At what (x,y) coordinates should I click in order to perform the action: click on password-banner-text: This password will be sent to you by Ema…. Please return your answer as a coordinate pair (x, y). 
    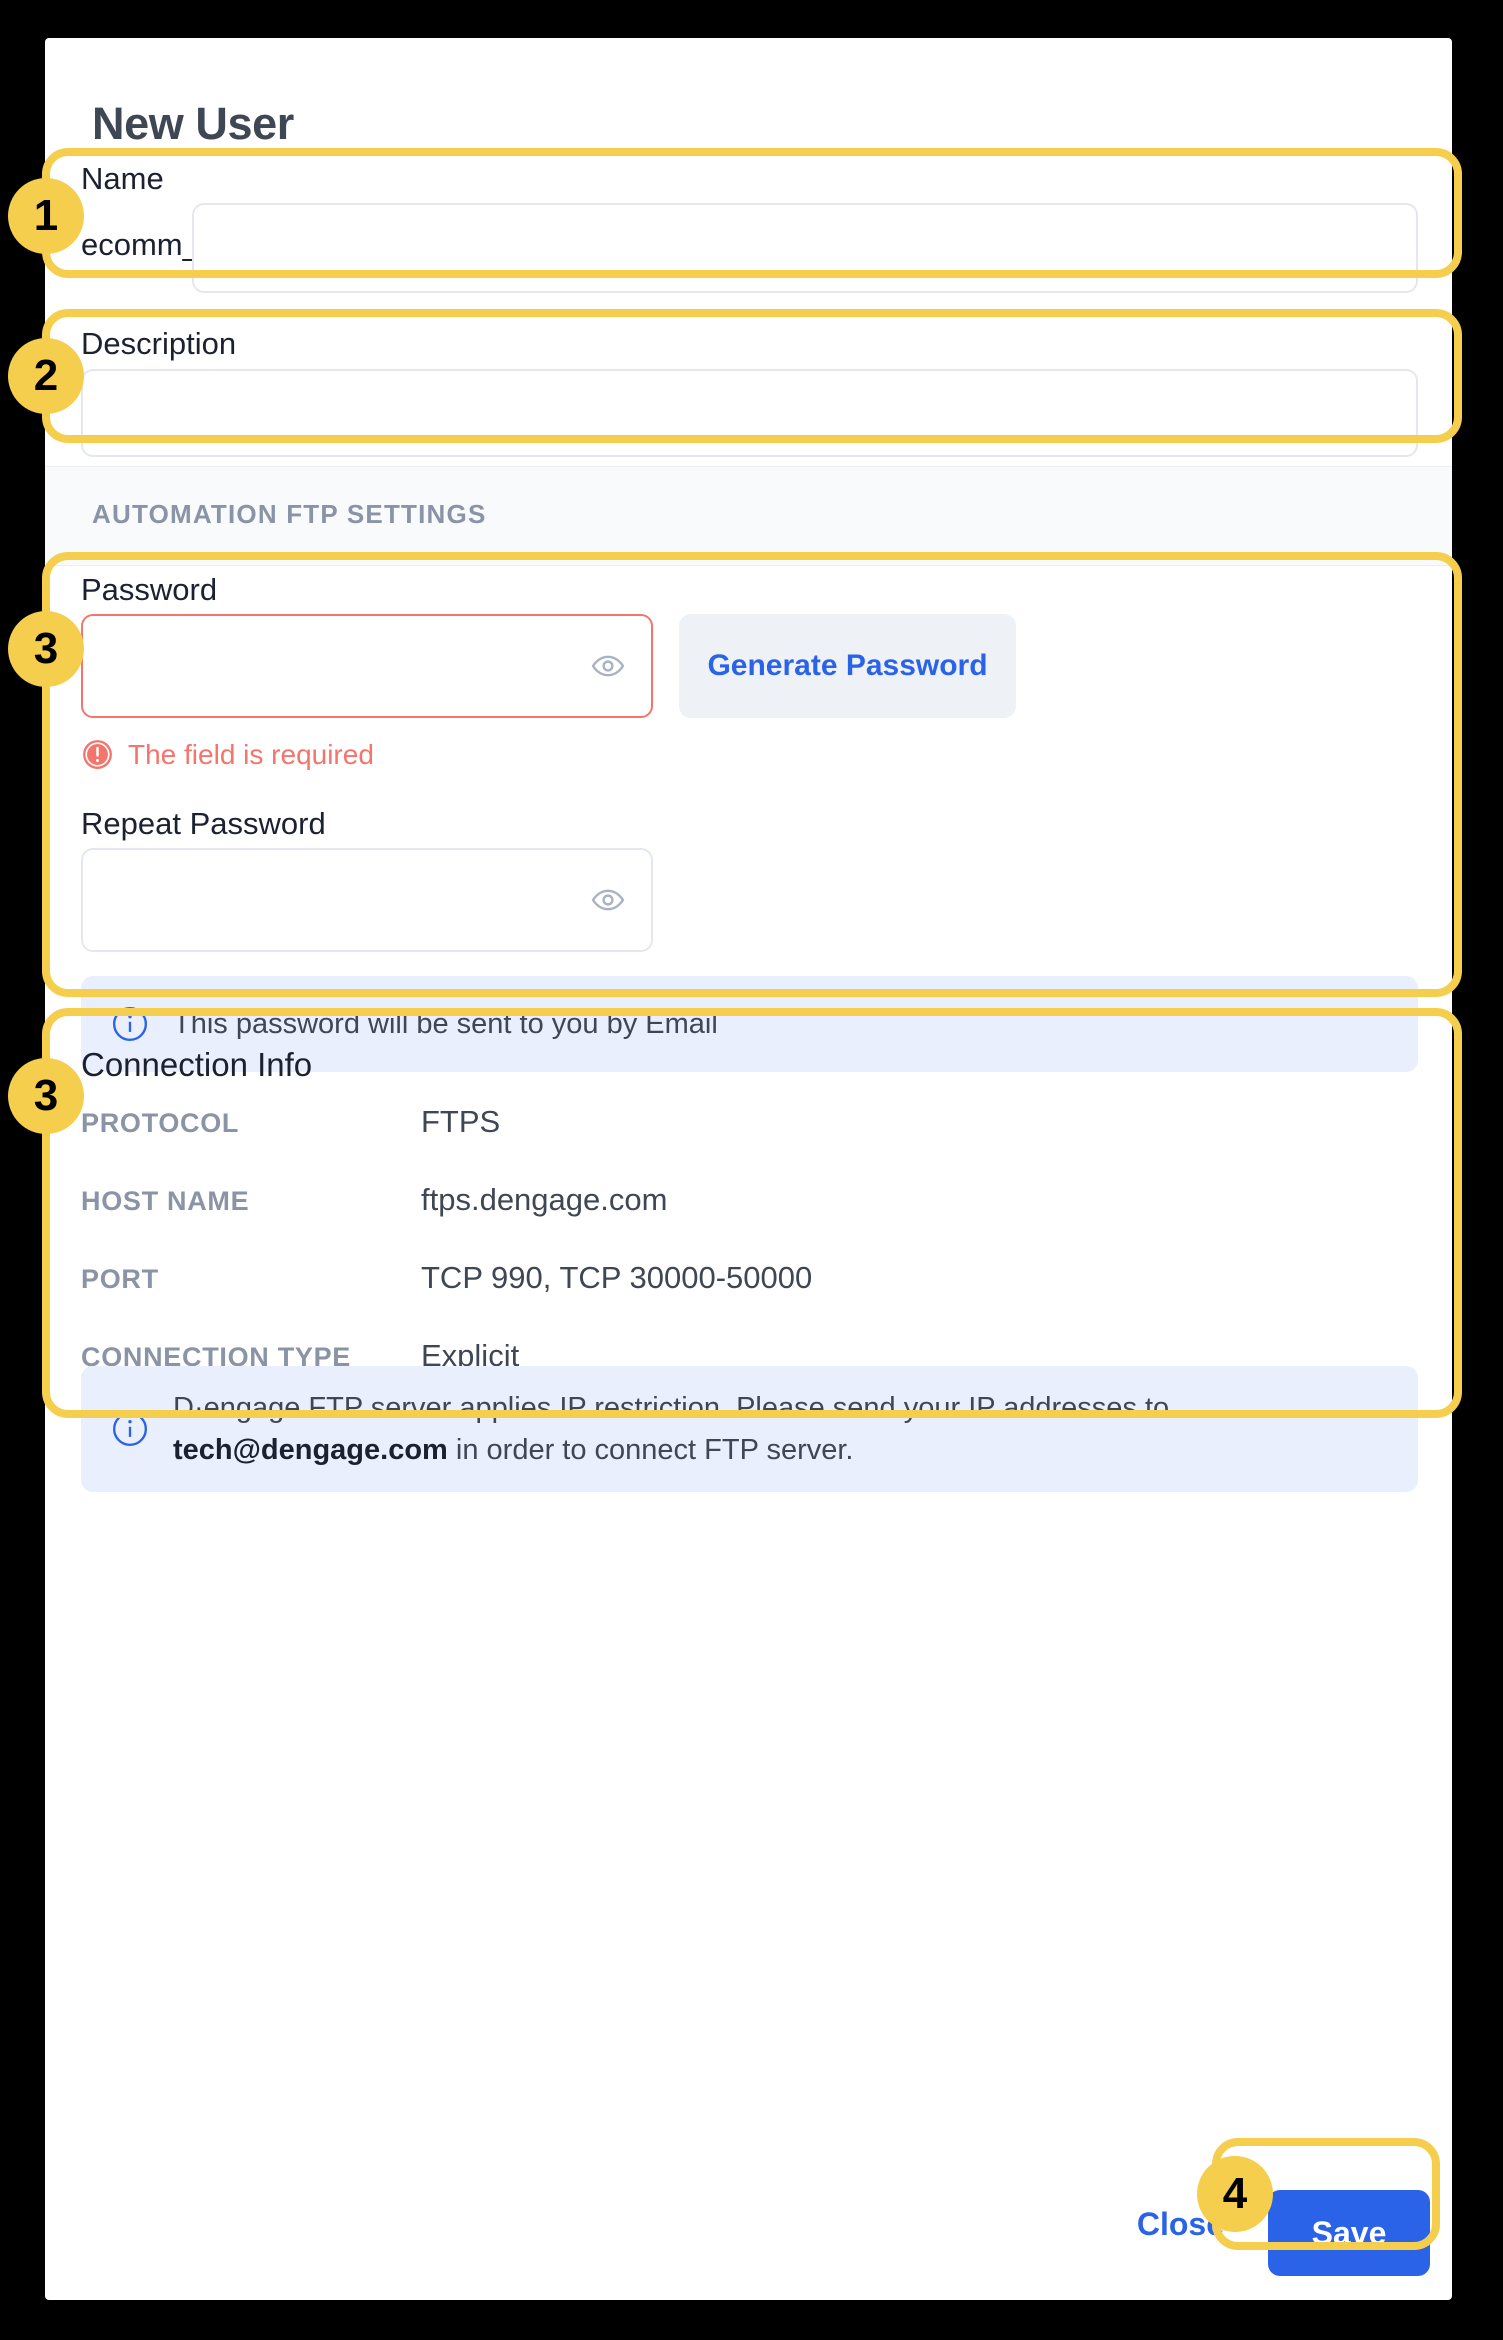
    Looking at the image, I should click on (445, 1023).